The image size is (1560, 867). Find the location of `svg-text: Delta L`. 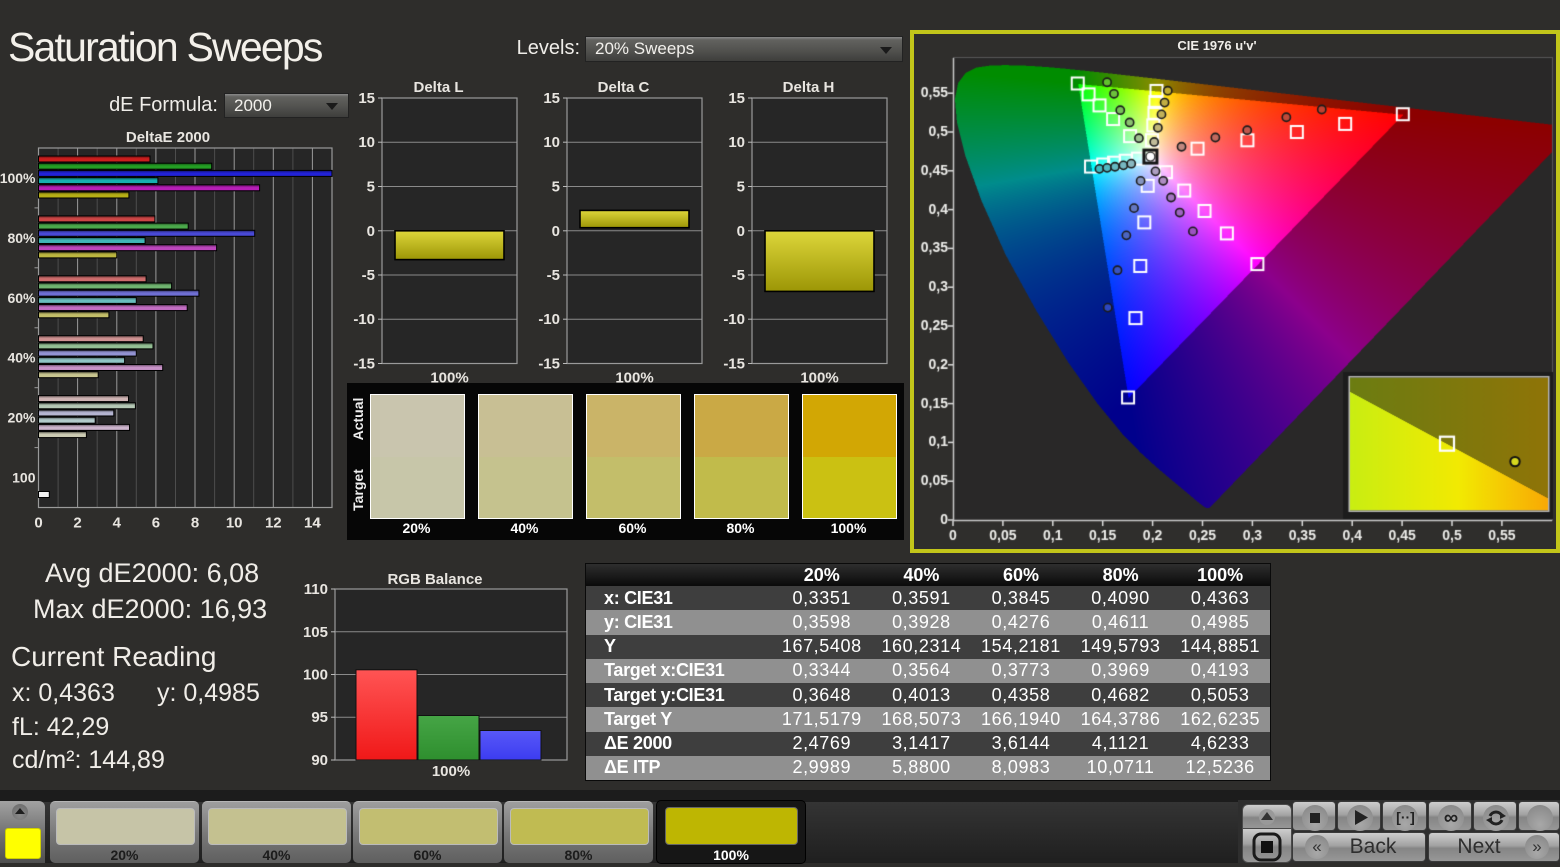

svg-text: Delta L is located at coordinates (438, 87).